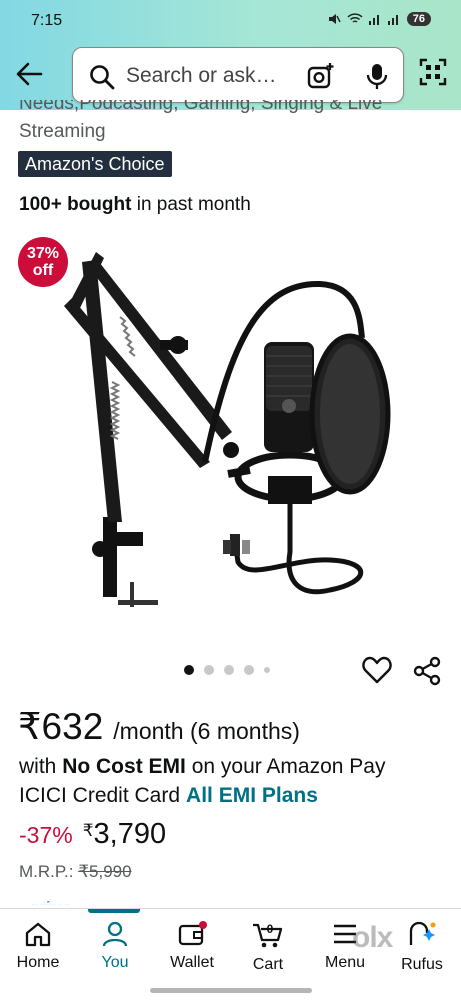 This screenshot has width=461, height=1001. Describe the element at coordinates (268, 964) in the screenshot. I see `nav-cart-label: Cart` at that location.